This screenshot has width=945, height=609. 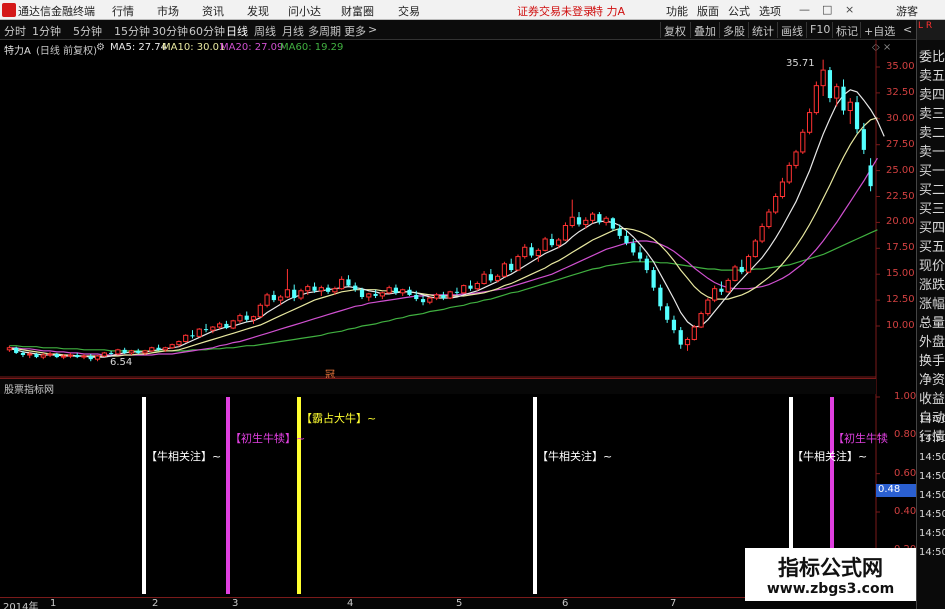 I want to click on quote-field-label: 涨幅, so click(x=932, y=302).